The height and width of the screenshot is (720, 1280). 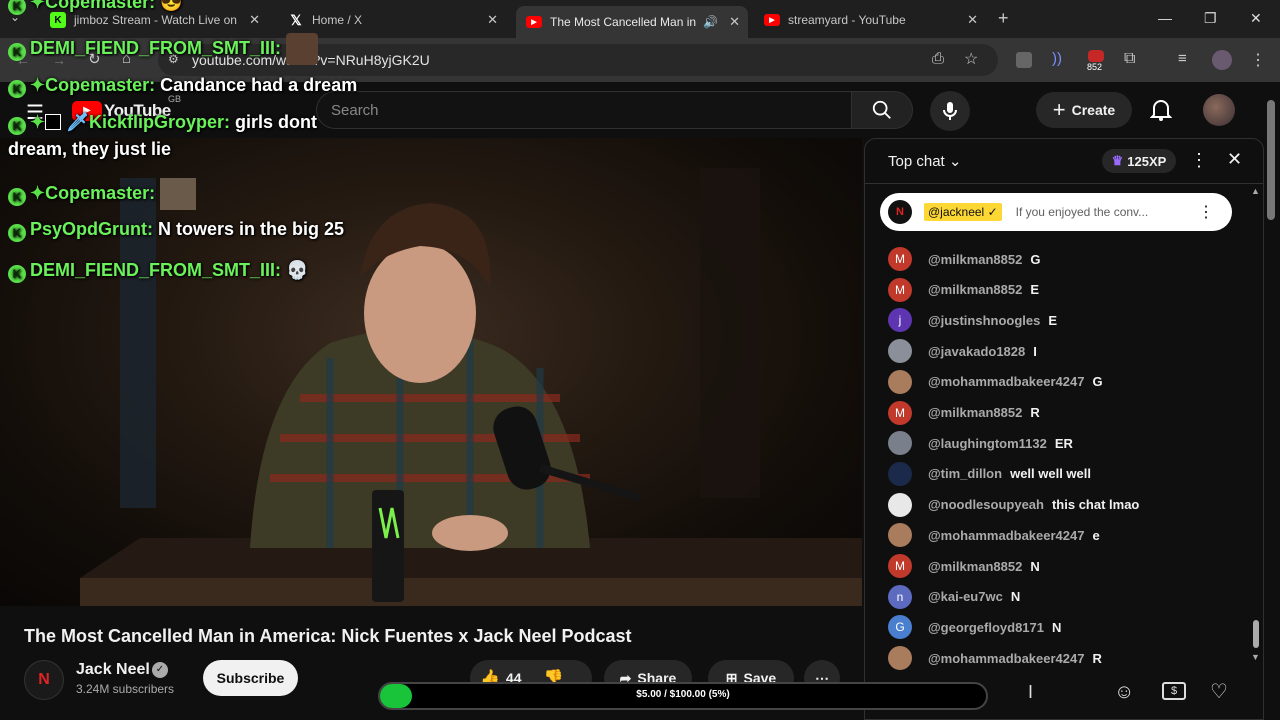 I want to click on subscribe-button: Subscribe, so click(x=250, y=678).